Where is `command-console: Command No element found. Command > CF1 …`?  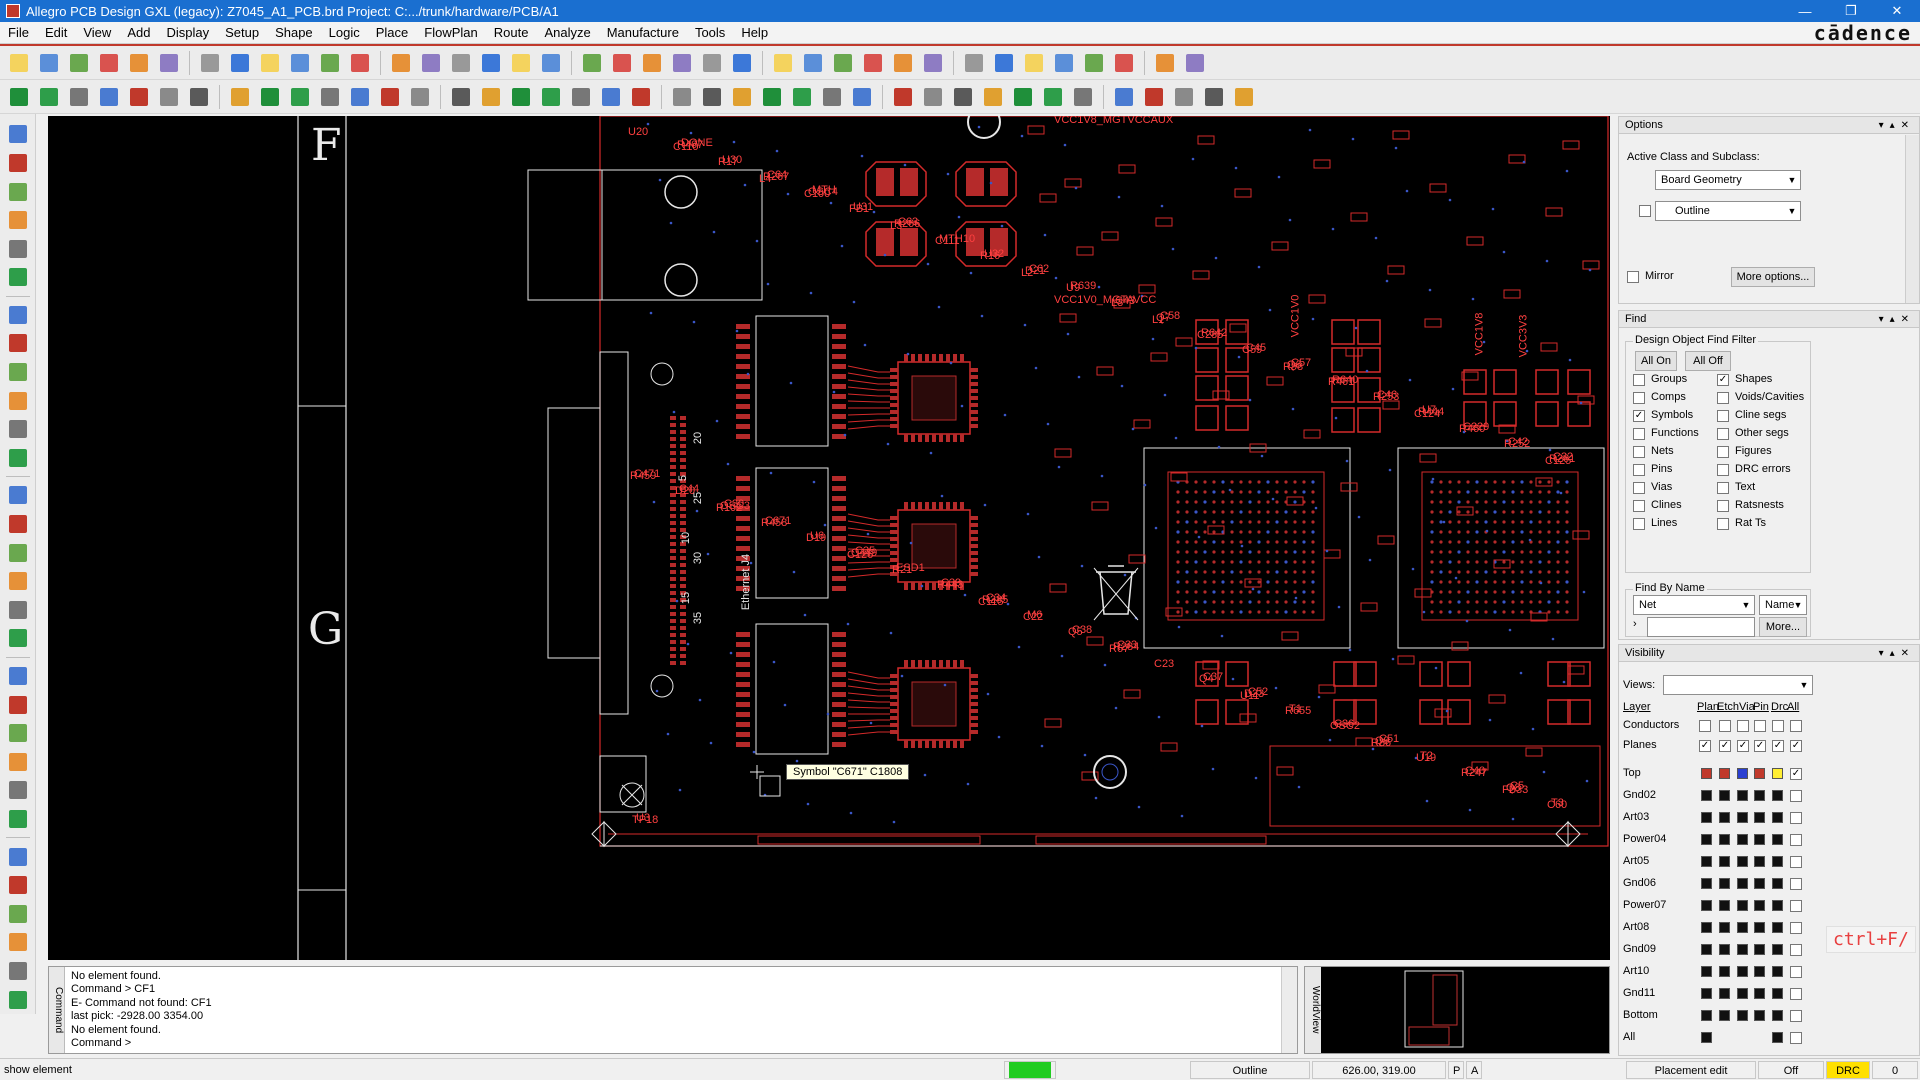
command-console: Command No element found. Command > CF1 … is located at coordinates (673, 1010).